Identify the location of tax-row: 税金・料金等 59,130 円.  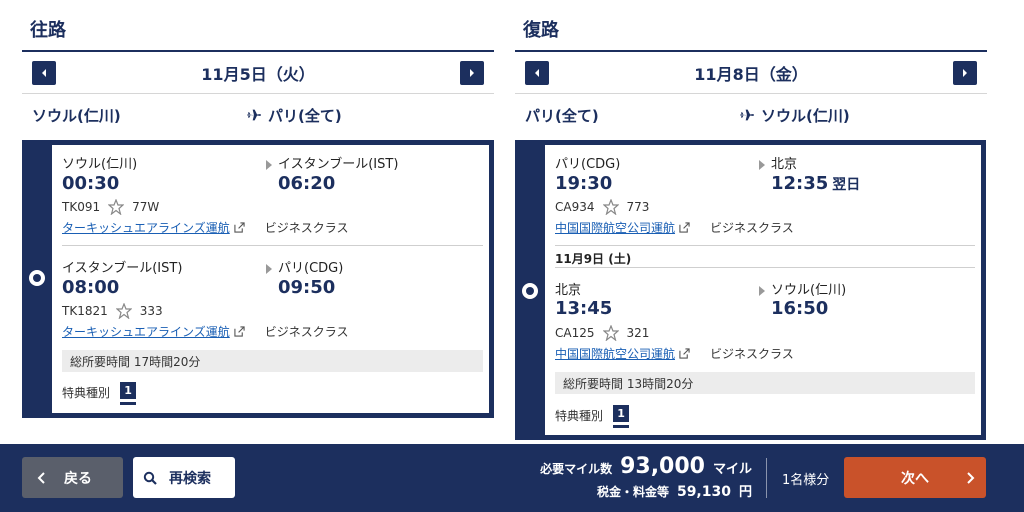
(646, 490).